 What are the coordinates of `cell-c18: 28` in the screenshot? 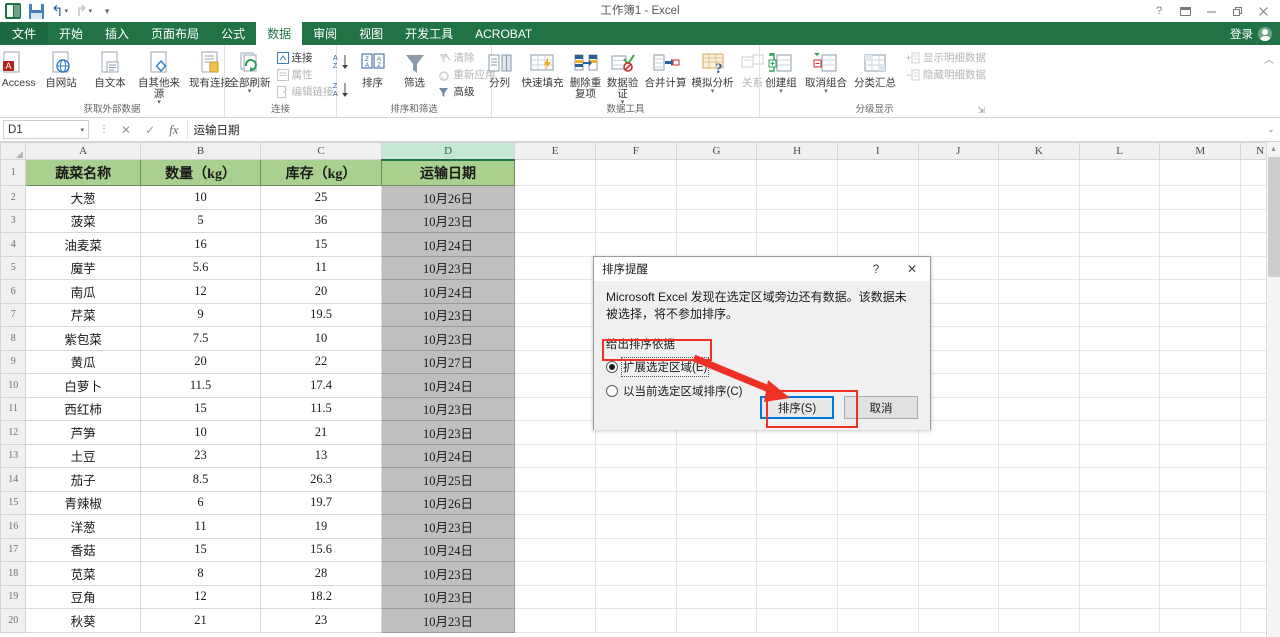 It's located at (321, 573).